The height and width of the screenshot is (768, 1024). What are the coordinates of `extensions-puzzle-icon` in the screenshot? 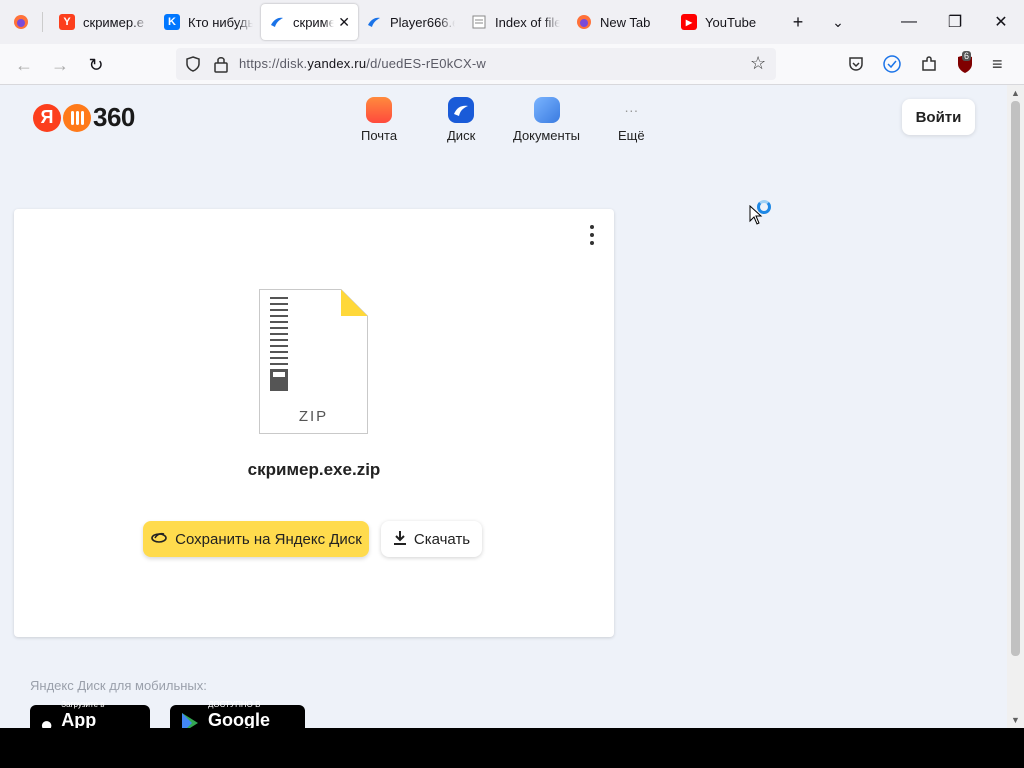 It's located at (929, 66).